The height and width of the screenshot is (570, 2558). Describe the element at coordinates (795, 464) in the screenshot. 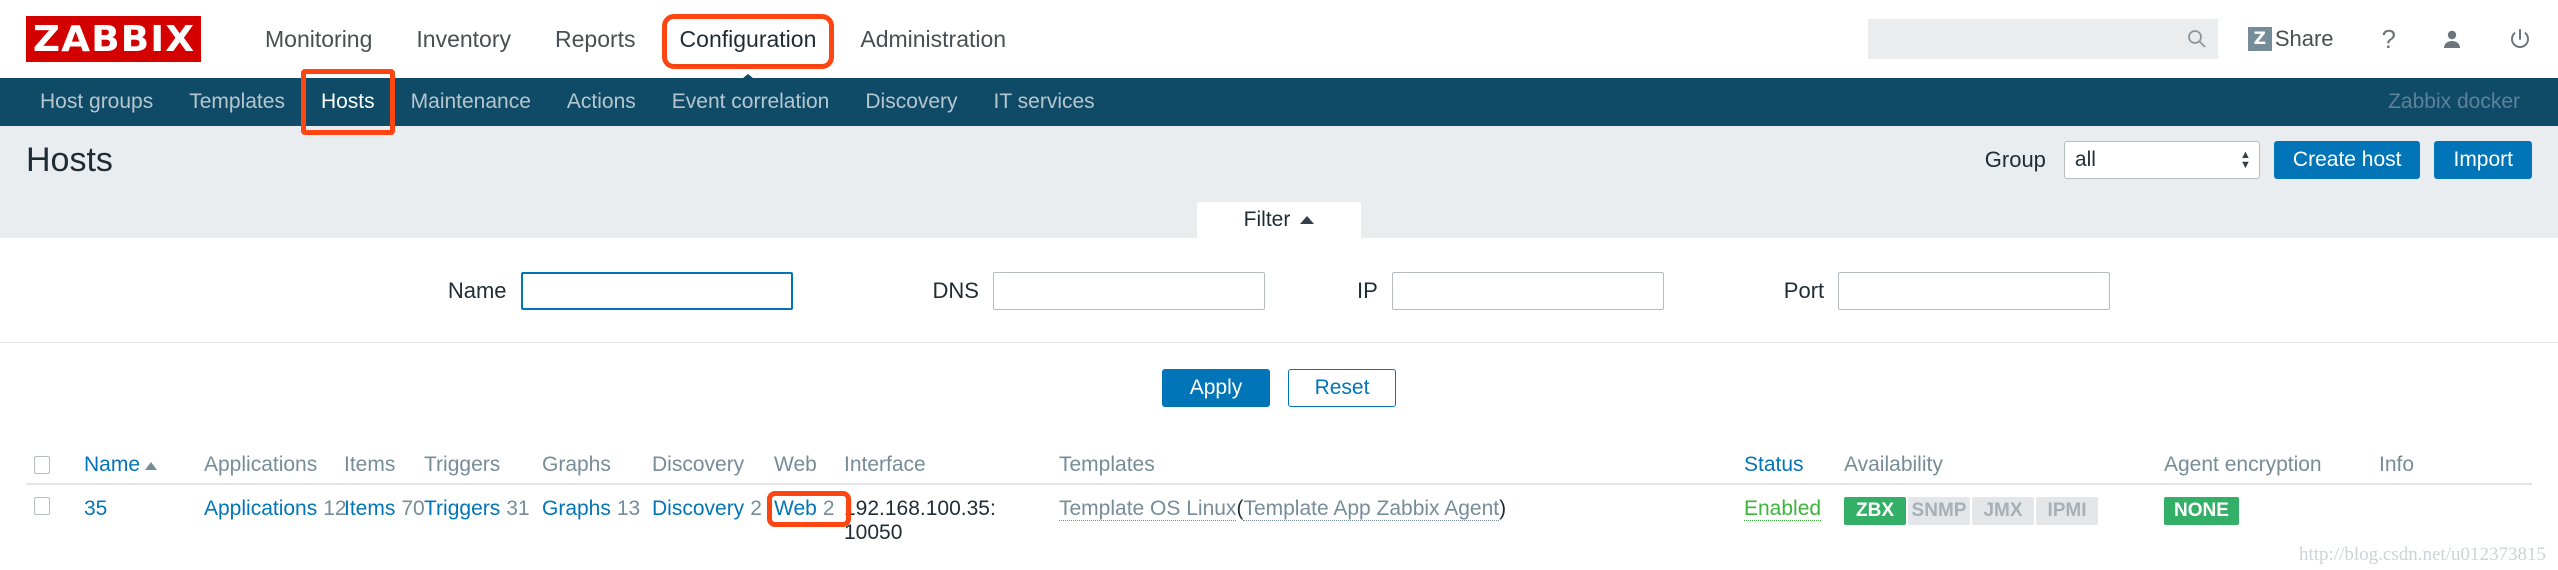

I see `col-label-web: Web` at that location.